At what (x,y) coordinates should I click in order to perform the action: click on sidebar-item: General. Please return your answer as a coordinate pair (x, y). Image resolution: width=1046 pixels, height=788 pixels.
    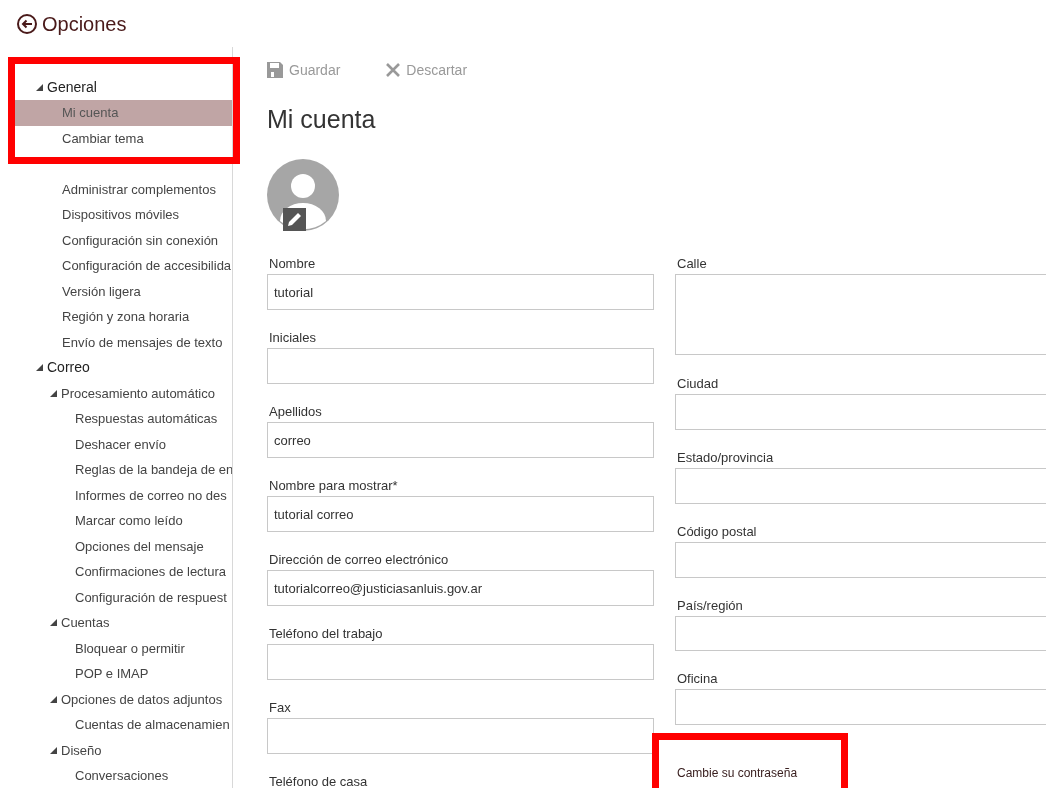
    Looking at the image, I should click on (123, 87).